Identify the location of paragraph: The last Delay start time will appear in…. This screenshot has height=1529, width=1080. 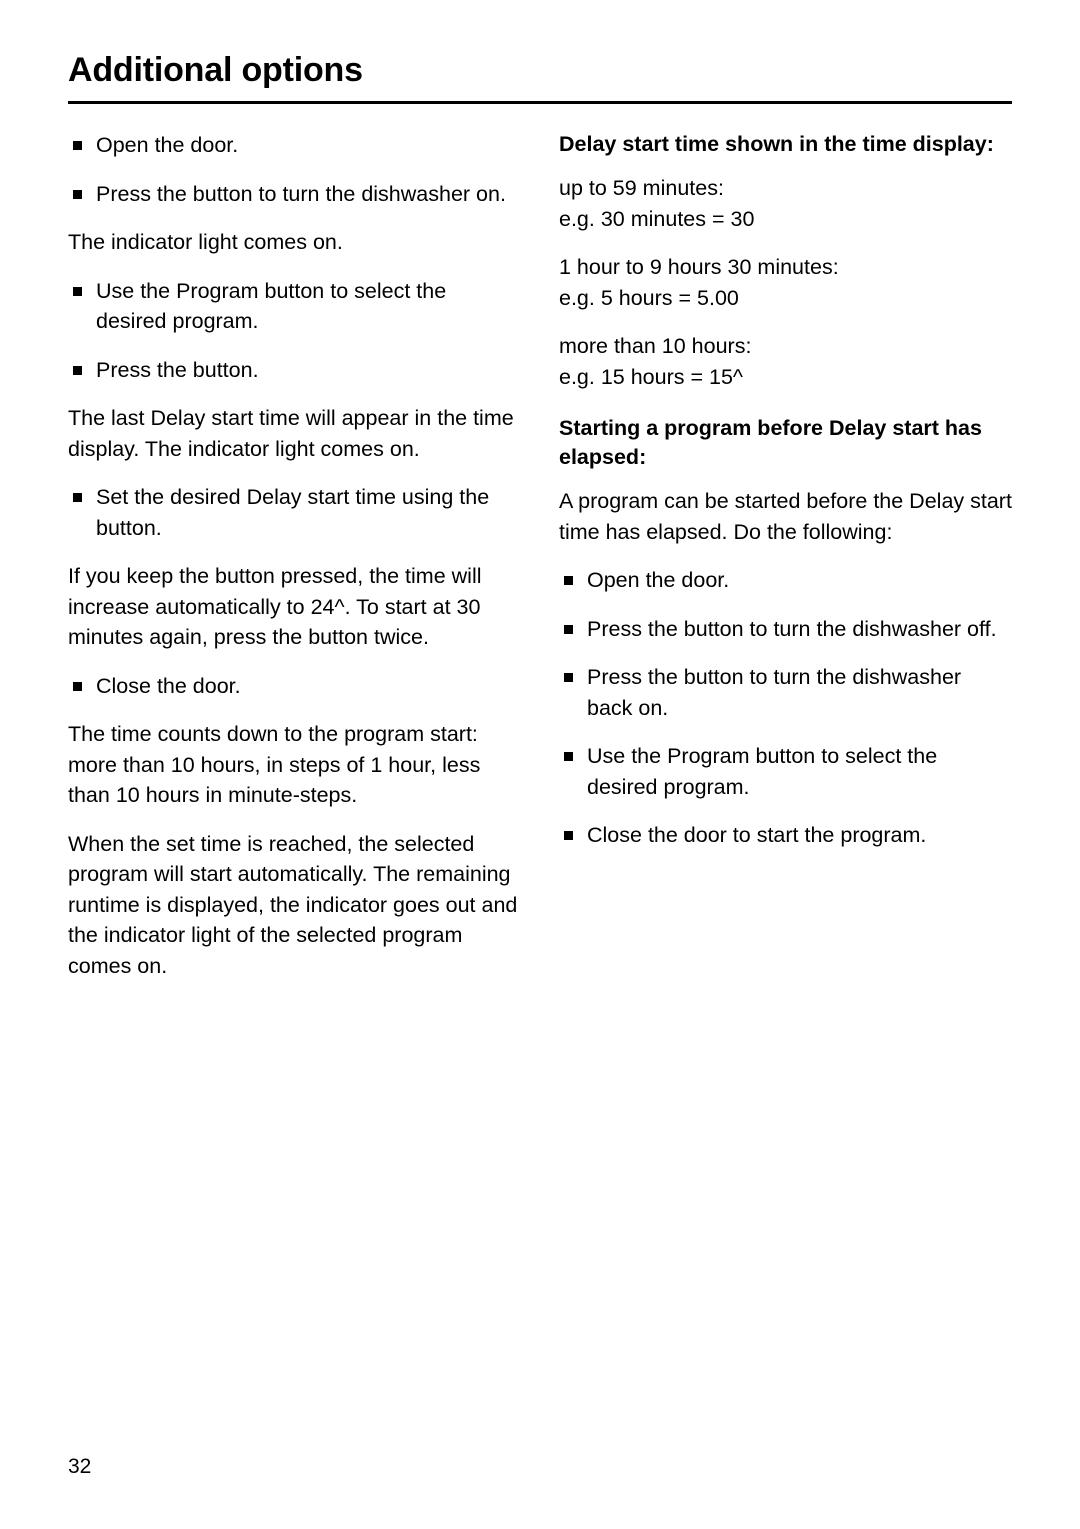
(291, 433).